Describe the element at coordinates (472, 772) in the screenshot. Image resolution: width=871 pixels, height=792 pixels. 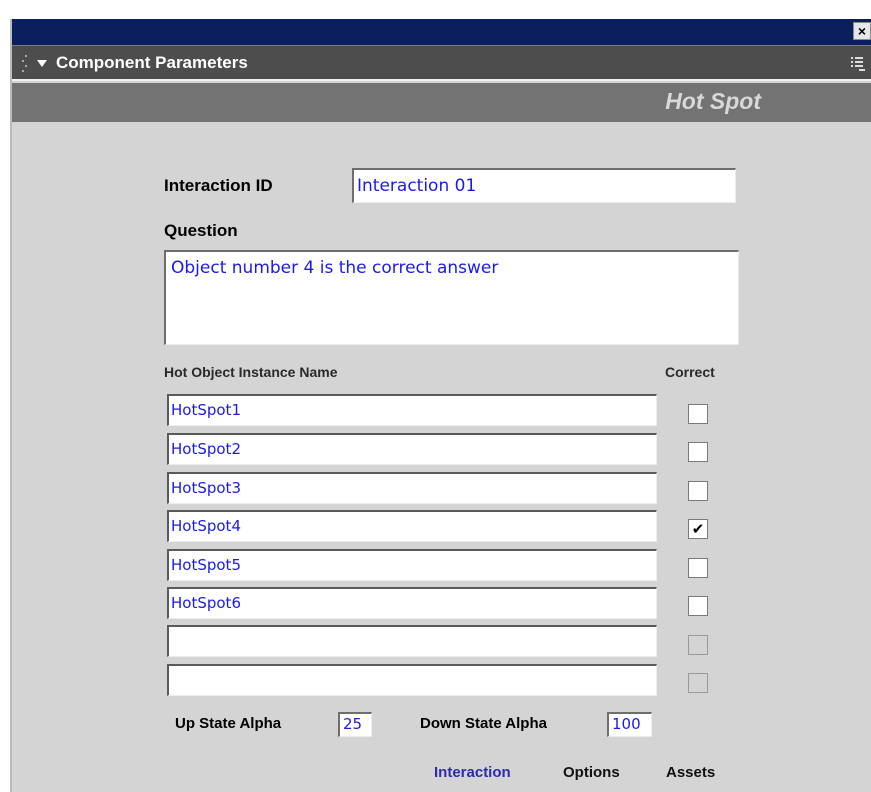
I see `tab-interaction: Interaction` at that location.